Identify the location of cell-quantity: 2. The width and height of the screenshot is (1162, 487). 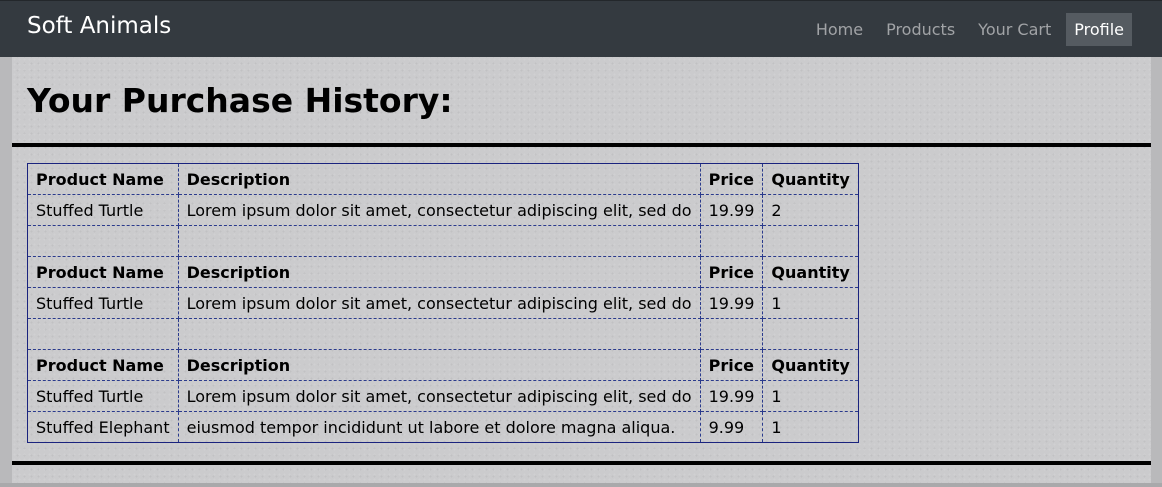
(810, 210).